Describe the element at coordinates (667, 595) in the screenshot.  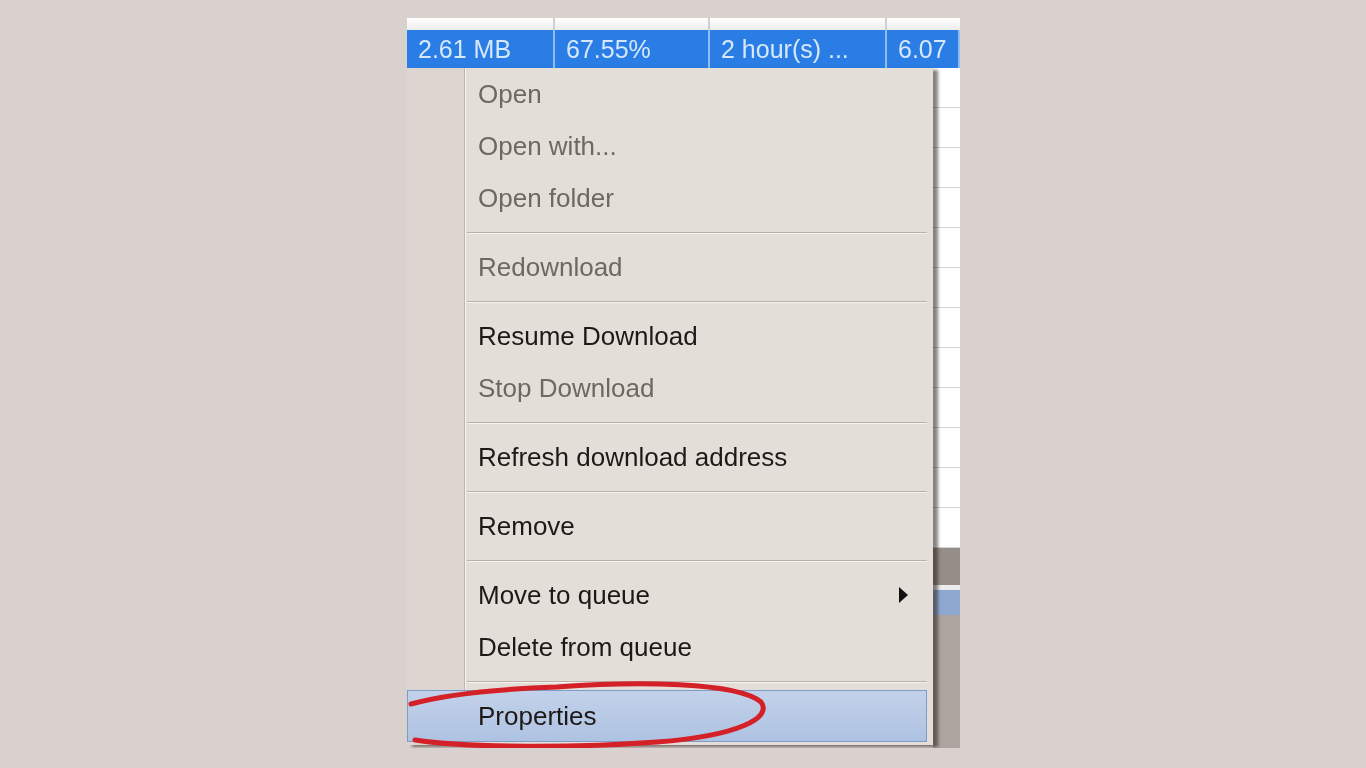
I see `menu-item: Move to queue` at that location.